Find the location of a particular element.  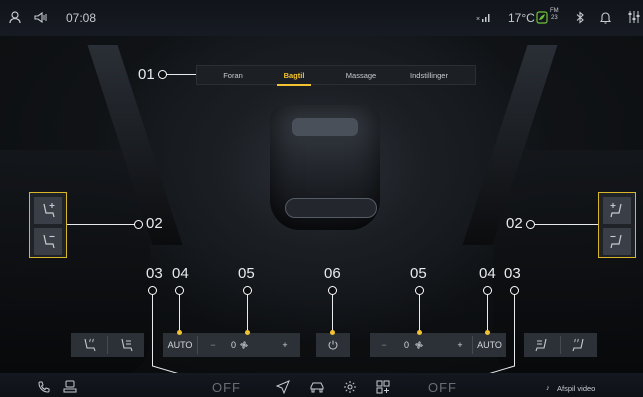

apps-icon is located at coordinates (383, 387).